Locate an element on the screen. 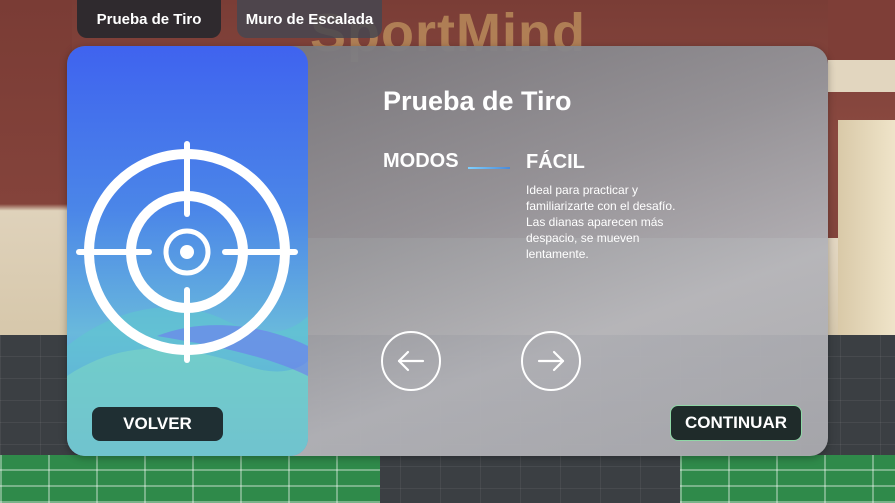  left-wall-strip is located at coordinates (36, 170).